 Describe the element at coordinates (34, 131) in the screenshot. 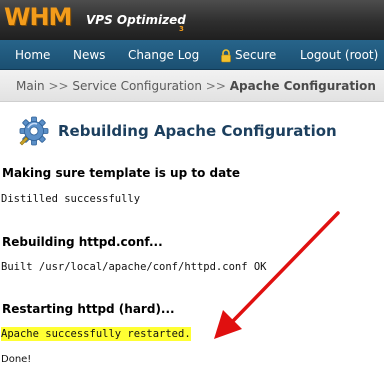

I see `gear-icon` at that location.